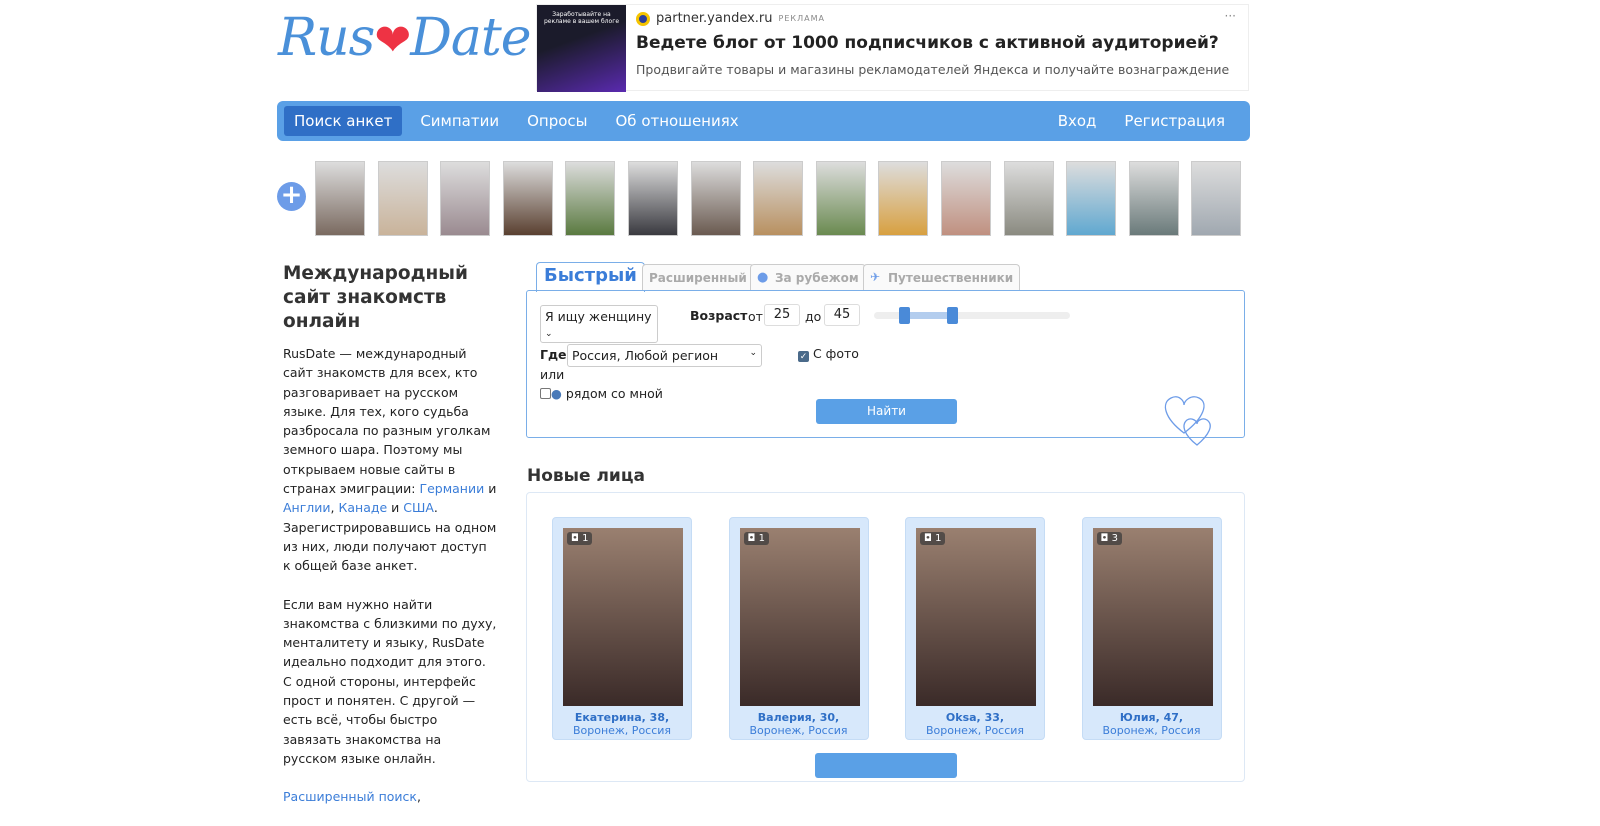 This screenshot has width=1600, height=826. Describe the element at coordinates (392, 40) in the screenshot. I see `heart-icon: ❤` at that location.